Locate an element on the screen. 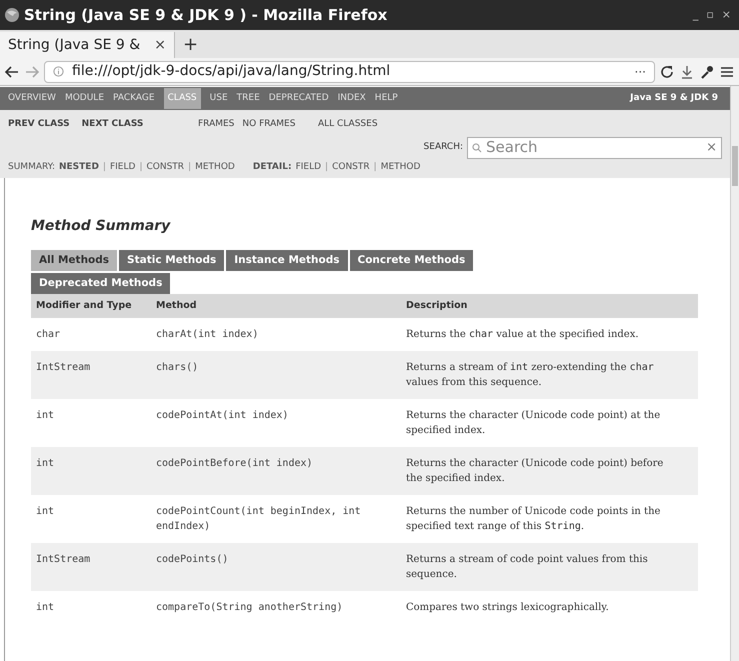 The width and height of the screenshot is (739, 661). window-control-button: _ is located at coordinates (695, 15).